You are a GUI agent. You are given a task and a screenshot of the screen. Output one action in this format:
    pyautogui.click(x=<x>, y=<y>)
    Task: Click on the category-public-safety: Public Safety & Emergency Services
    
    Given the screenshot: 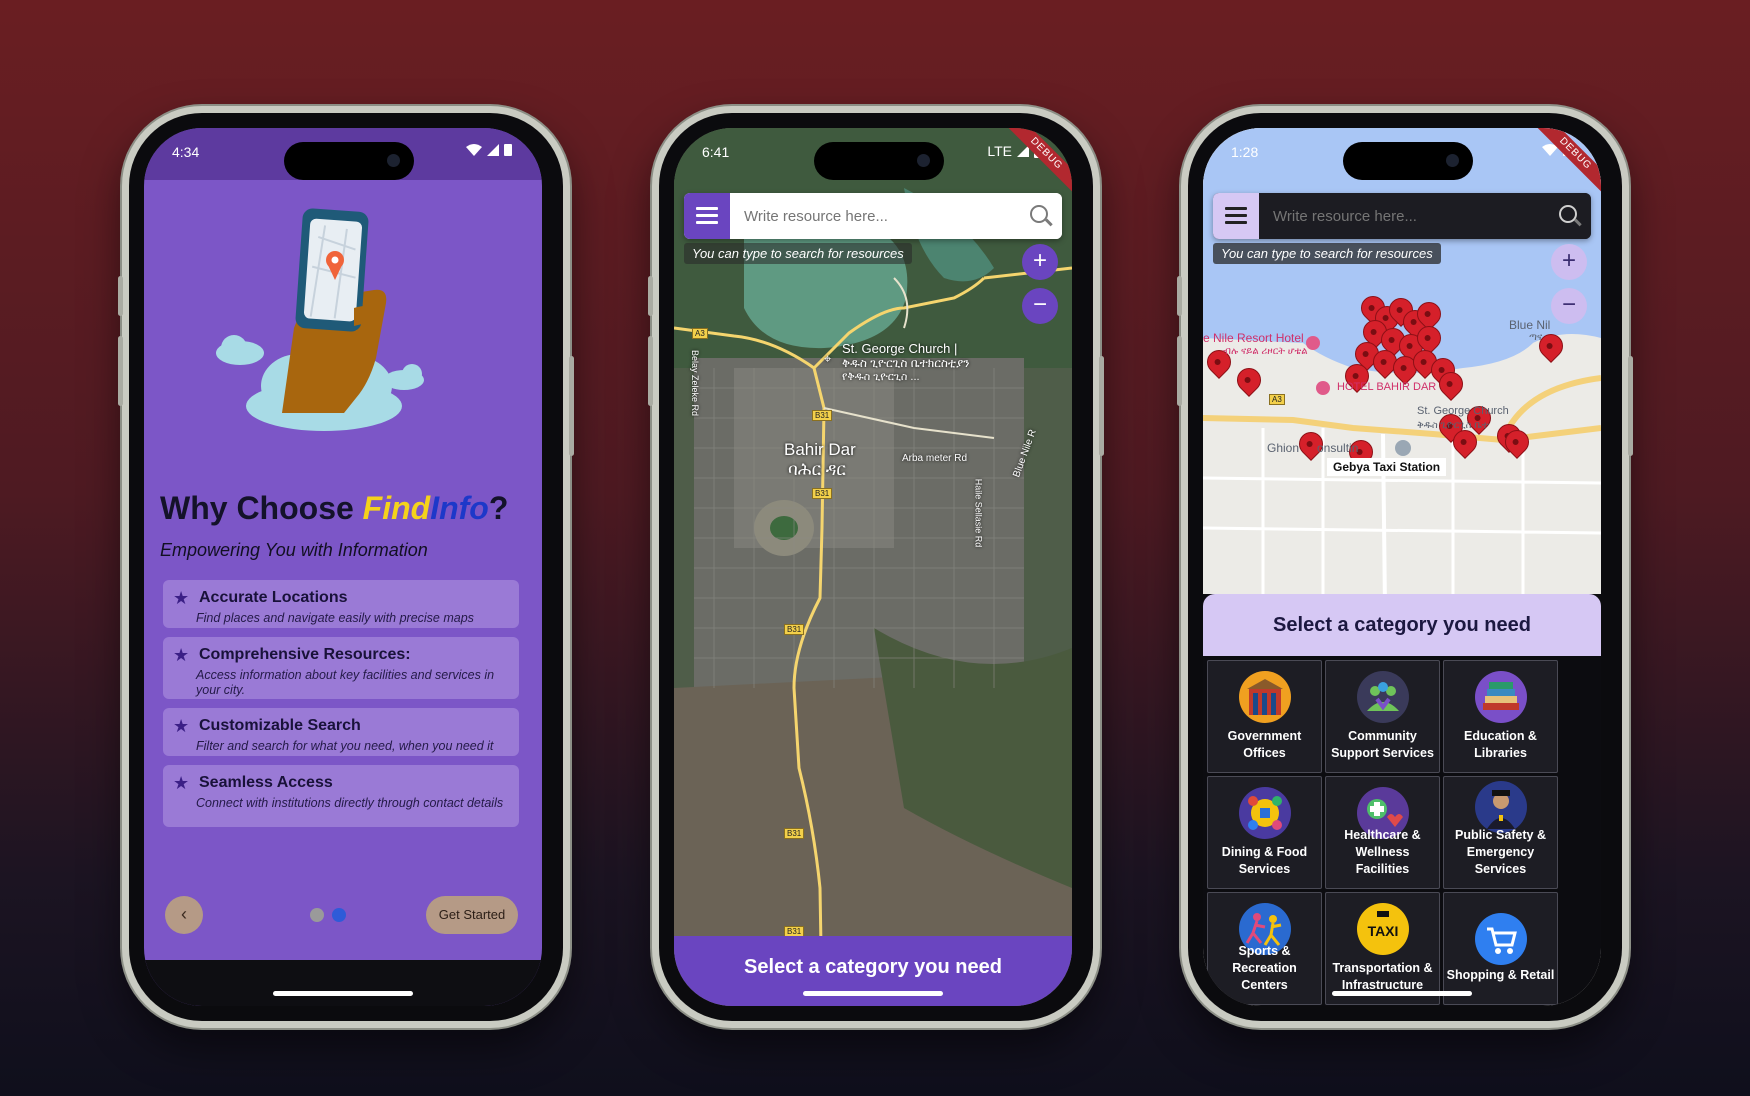 What is the action you would take?
    pyautogui.click(x=1500, y=832)
    